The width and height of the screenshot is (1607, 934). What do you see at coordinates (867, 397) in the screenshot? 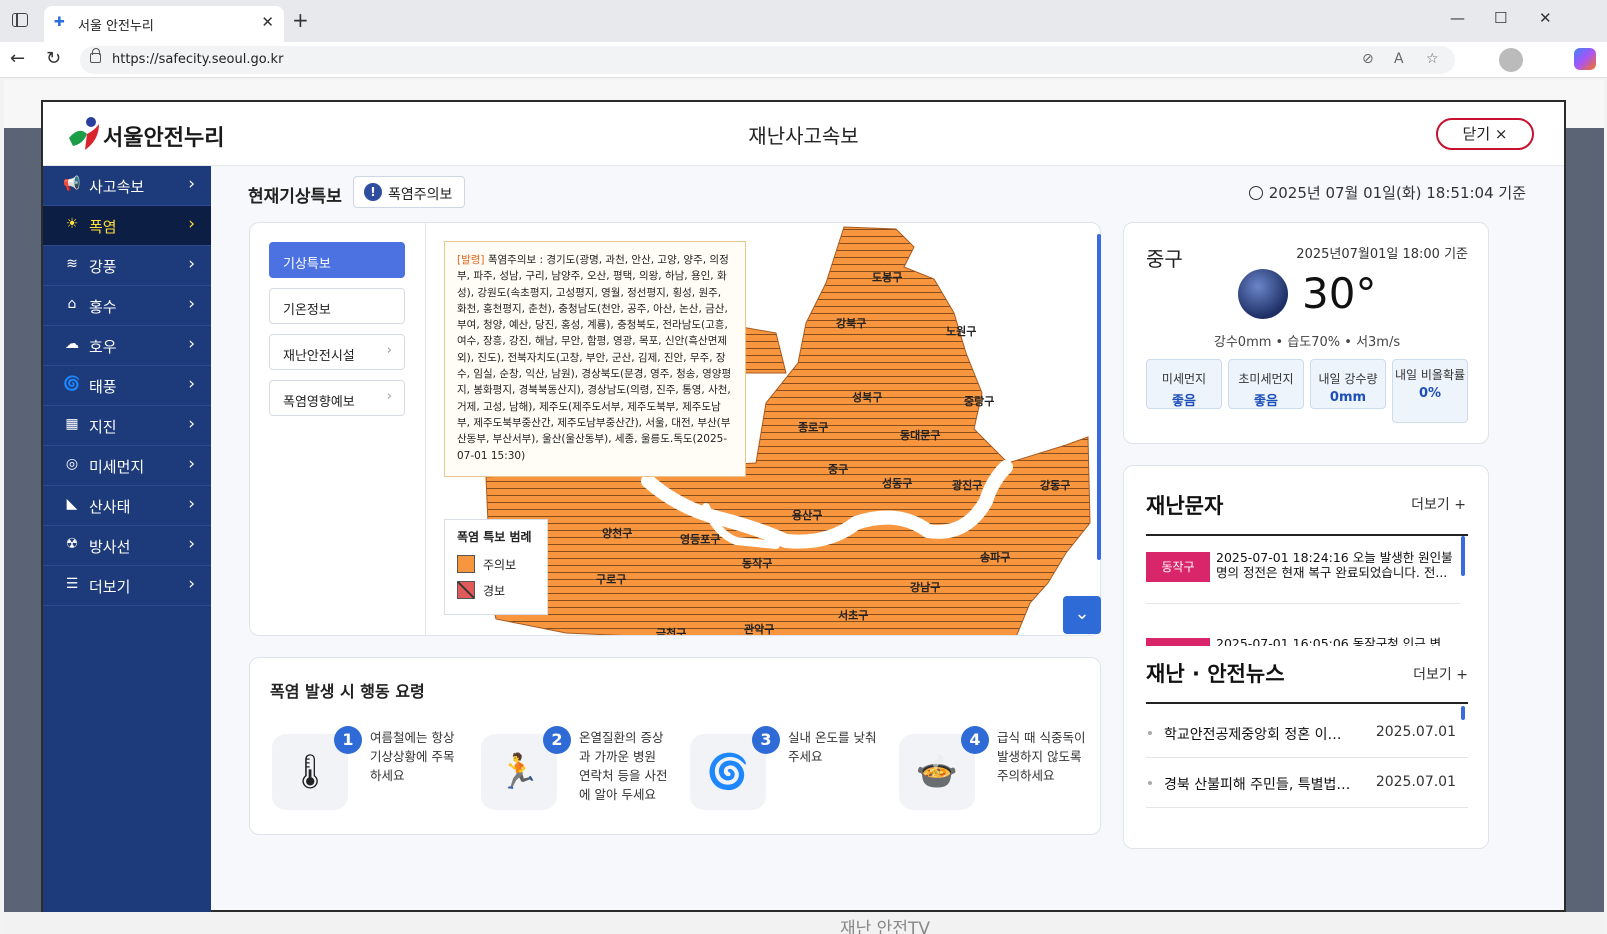
I see `district-label: 성북구` at bounding box center [867, 397].